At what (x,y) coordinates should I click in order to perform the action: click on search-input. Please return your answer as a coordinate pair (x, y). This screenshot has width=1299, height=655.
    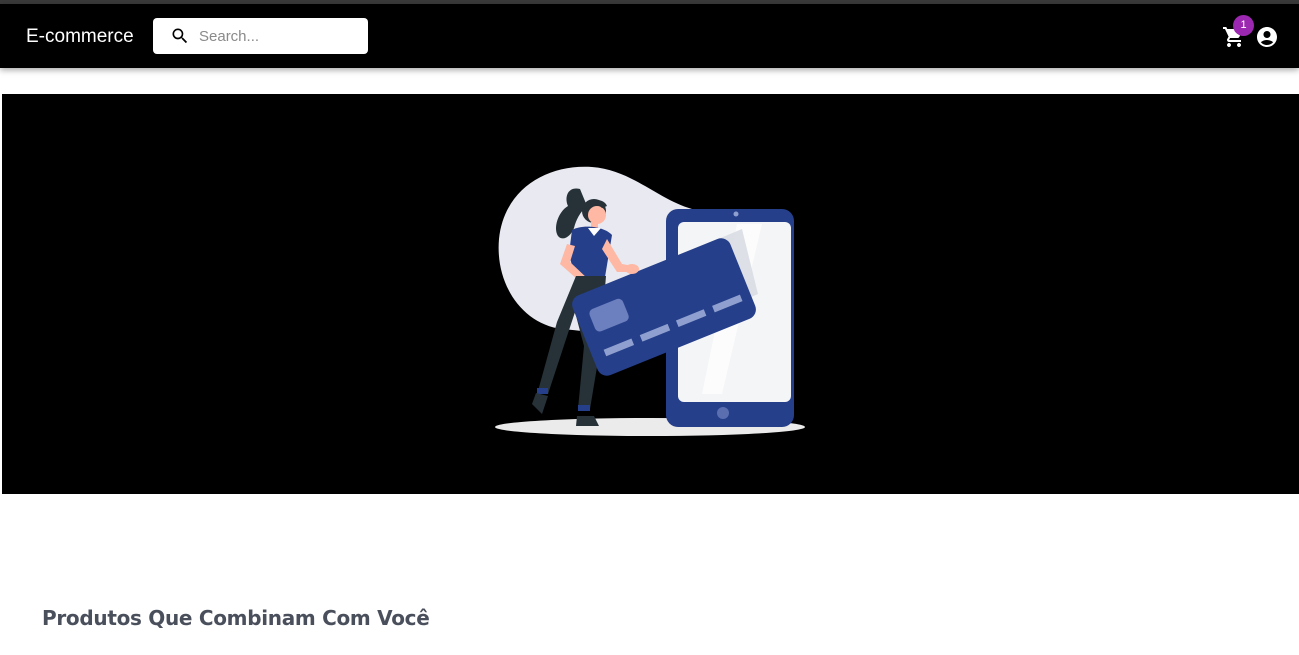
    Looking at the image, I should click on (279, 36).